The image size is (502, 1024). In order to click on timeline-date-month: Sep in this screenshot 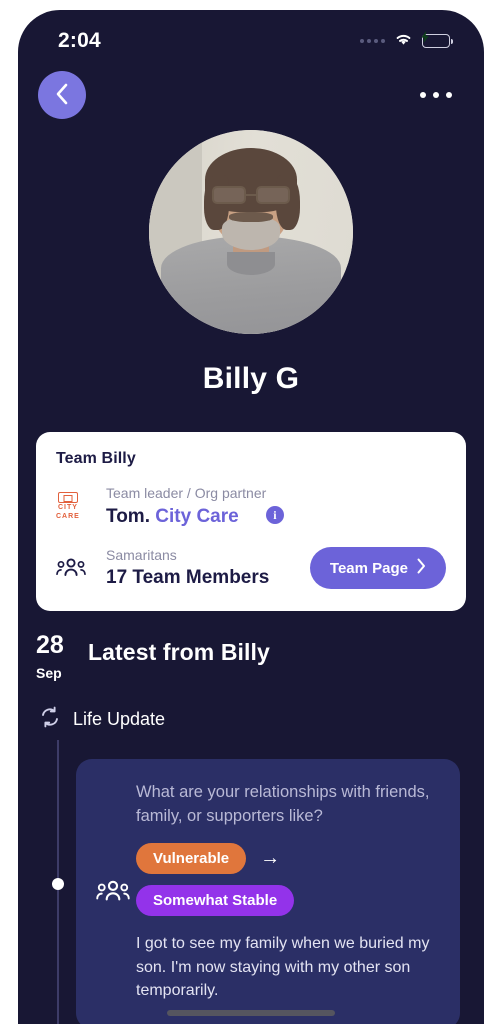, I will do `click(49, 673)`.